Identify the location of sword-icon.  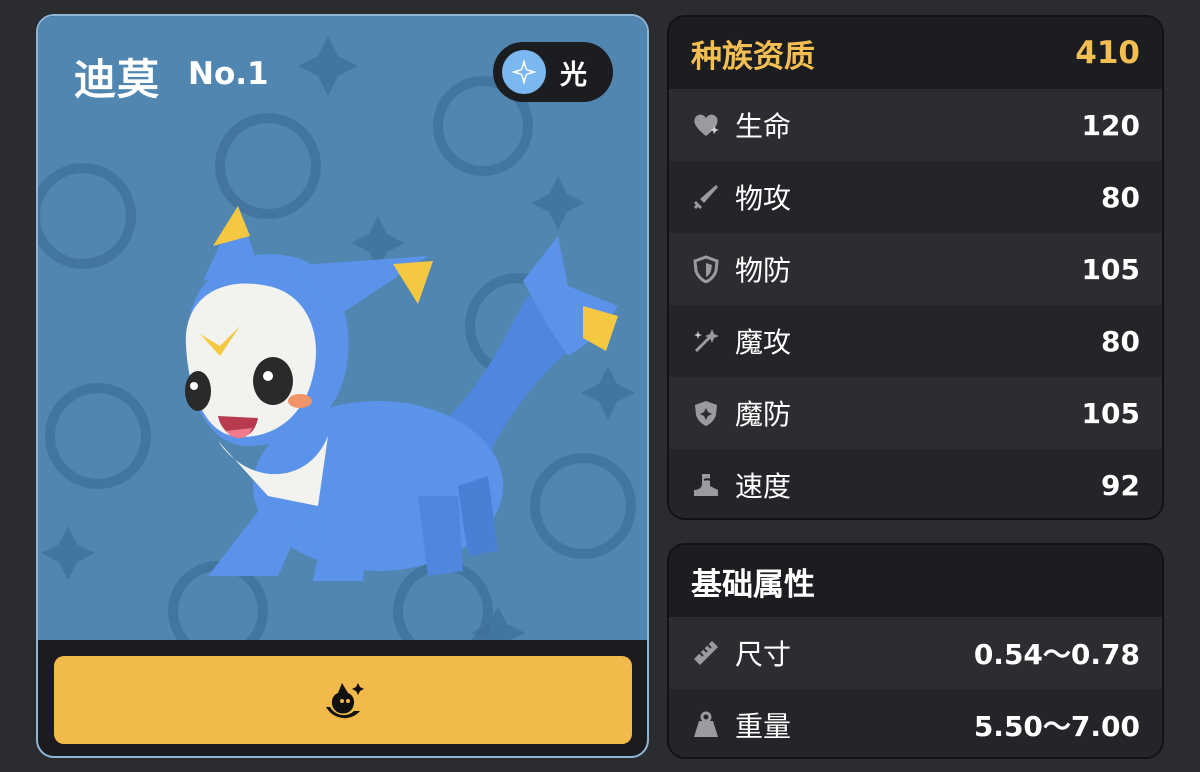
(706, 197).